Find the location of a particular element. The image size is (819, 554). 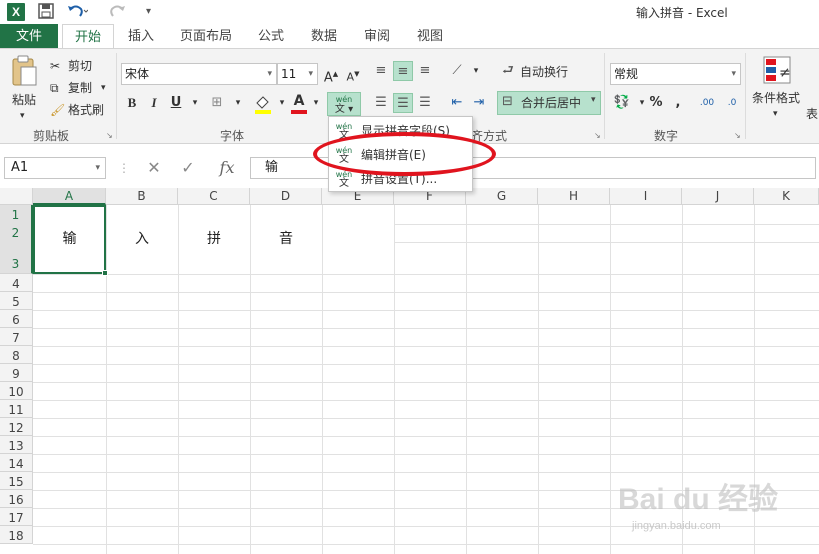

format-as-table-button: 表 is located at coordinates (812, 114).